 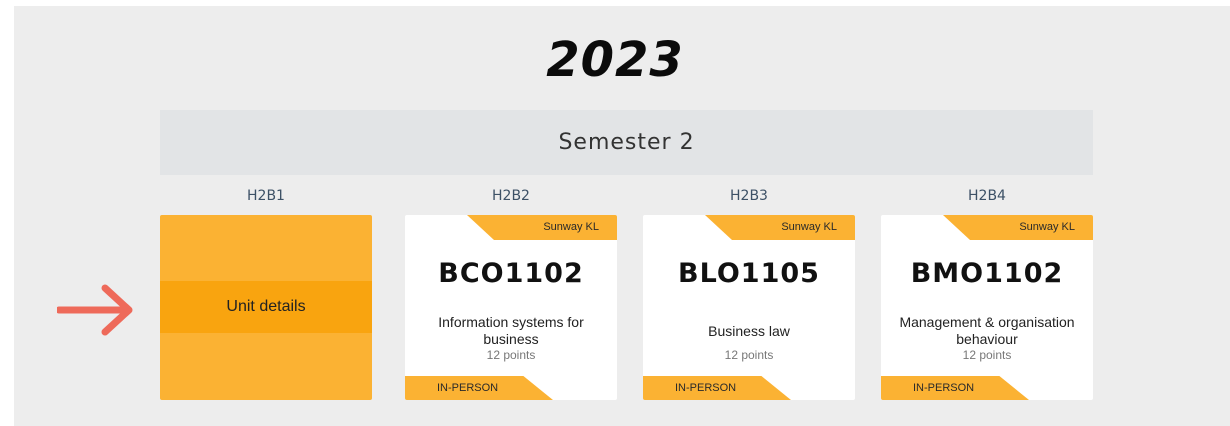 What do you see at coordinates (749, 196) in the screenshot?
I see `column-heading-h2b3: H2B3` at bounding box center [749, 196].